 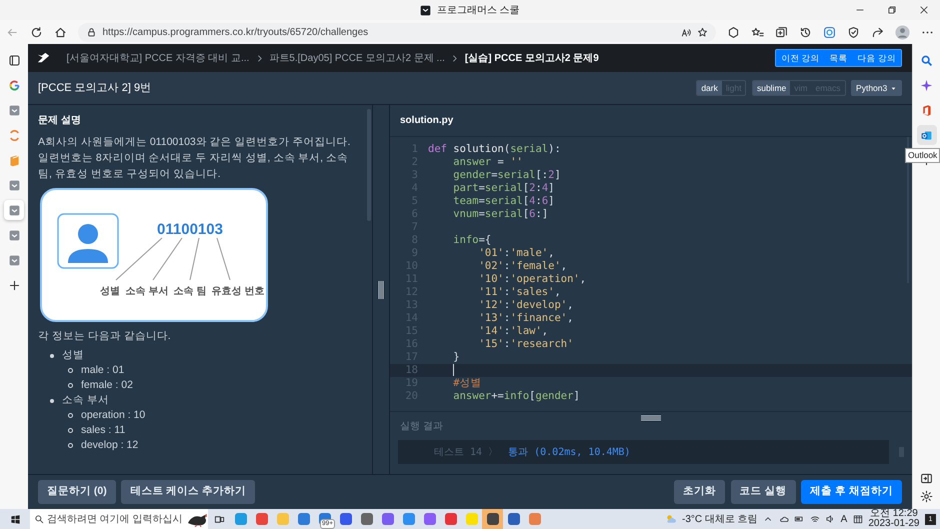 What do you see at coordinates (516, 396) in the screenshot?
I see `code-line: answer+=info[gender]` at bounding box center [516, 396].